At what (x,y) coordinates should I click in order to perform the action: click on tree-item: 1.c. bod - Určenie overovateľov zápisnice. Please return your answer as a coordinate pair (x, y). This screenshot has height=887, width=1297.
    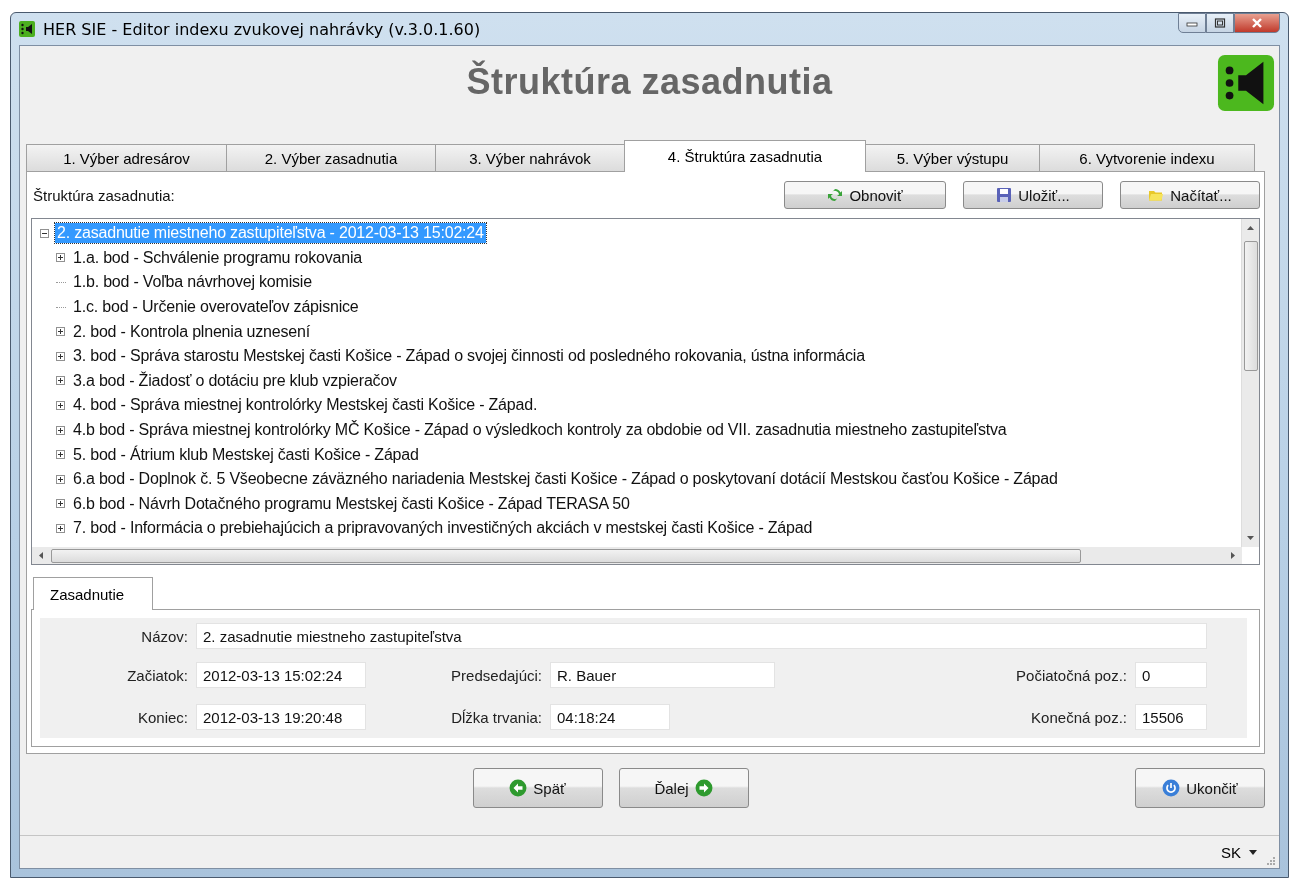
    Looking at the image, I should click on (216, 307).